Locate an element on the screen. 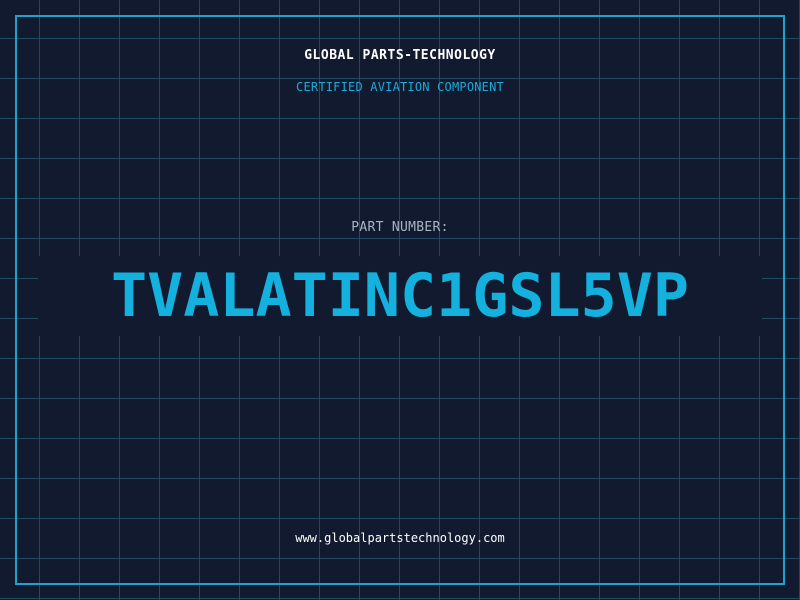 The height and width of the screenshot is (600, 800). company-name: GLOBAL PARTS-TECHNOLOGY is located at coordinates (400, 55).